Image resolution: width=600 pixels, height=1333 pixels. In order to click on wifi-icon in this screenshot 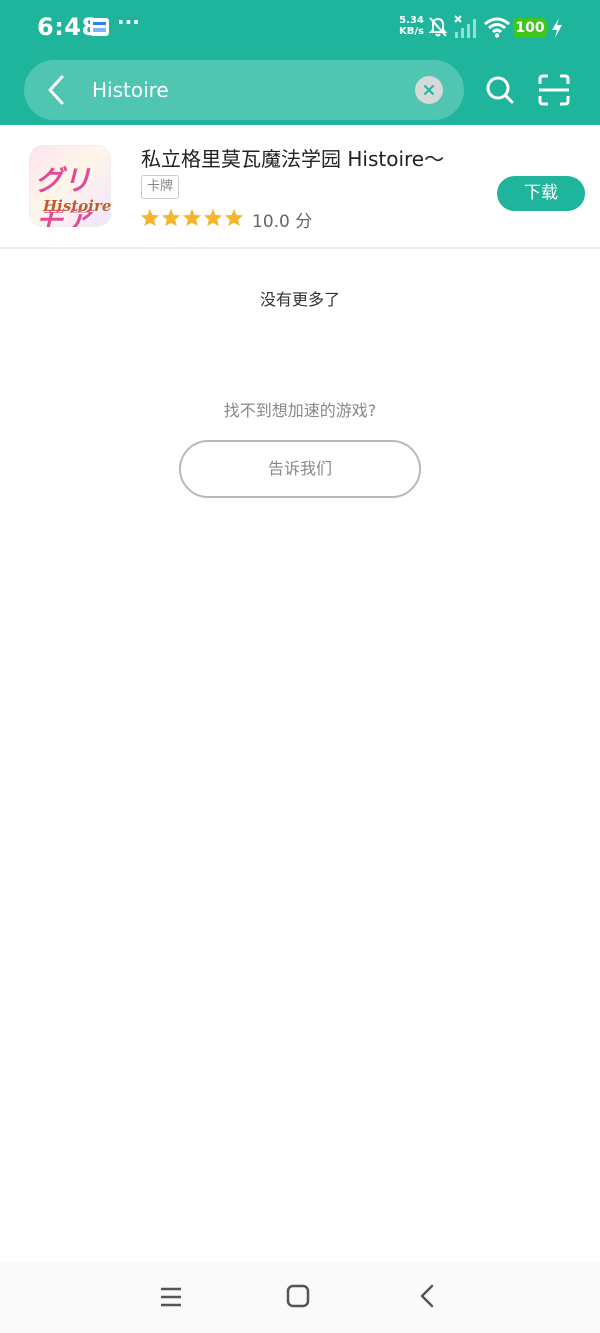, I will do `click(497, 27)`.